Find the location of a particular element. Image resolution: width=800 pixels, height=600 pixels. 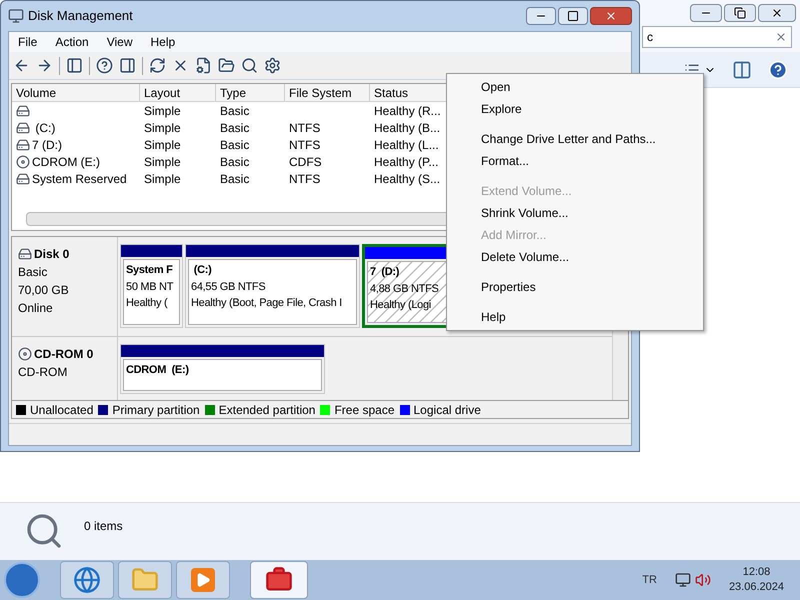

table-cell-text: 7 (D:) is located at coordinates (47, 145).